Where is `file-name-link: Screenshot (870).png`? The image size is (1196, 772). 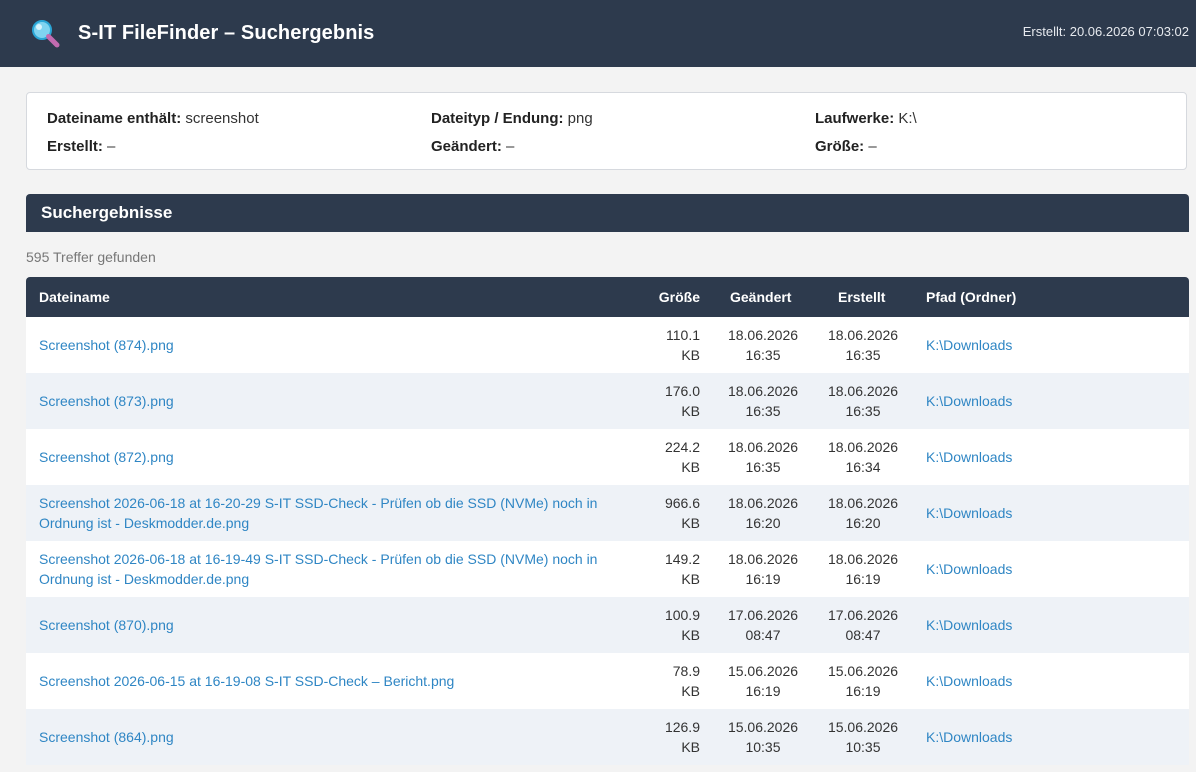
file-name-link: Screenshot (870).png is located at coordinates (339, 625).